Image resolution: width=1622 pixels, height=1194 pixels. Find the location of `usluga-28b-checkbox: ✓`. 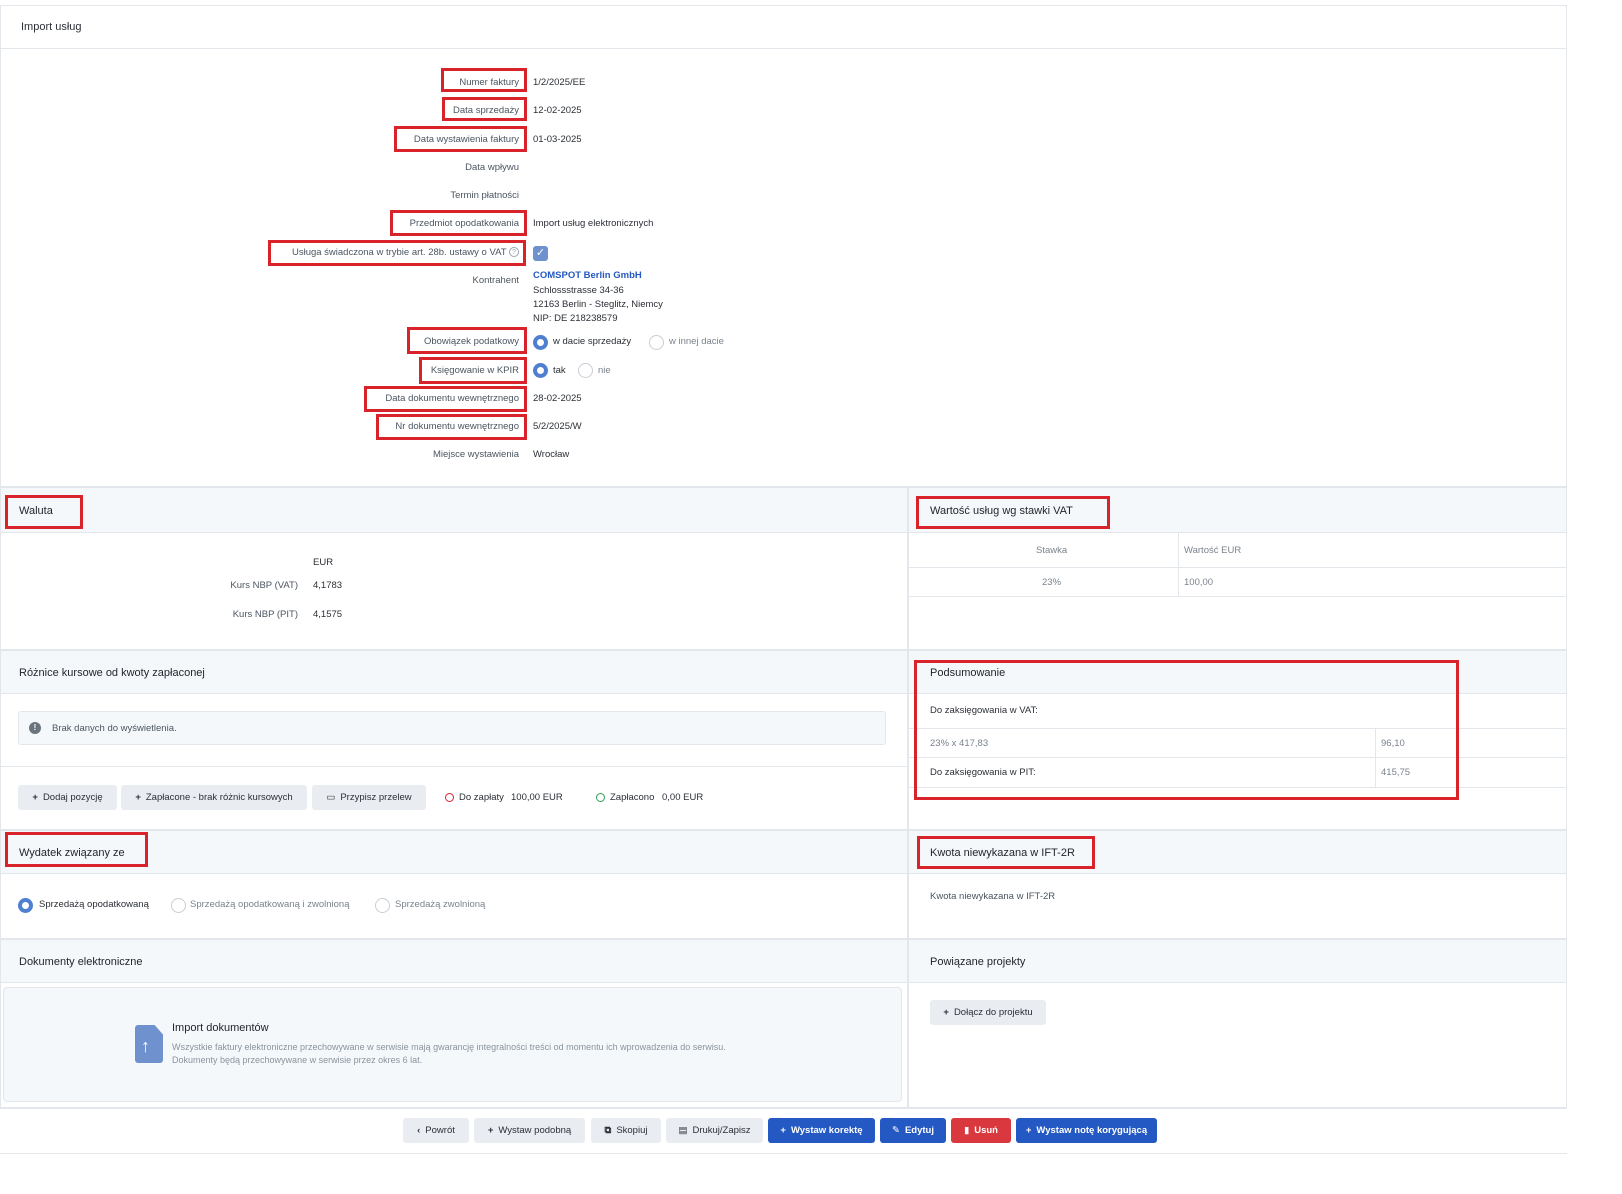

usluga-28b-checkbox: ✓ is located at coordinates (540, 253).